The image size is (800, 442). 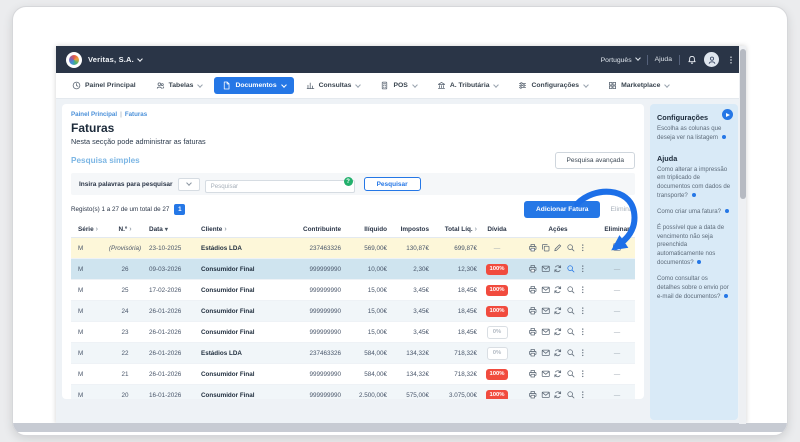 I want to click on kebab-menu-icon, so click(x=731, y=60).